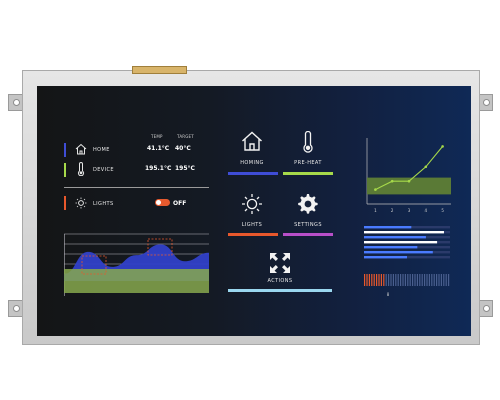 This screenshot has width=500, height=400. I want to click on actions-tile: ACTIONS, so click(280, 270).